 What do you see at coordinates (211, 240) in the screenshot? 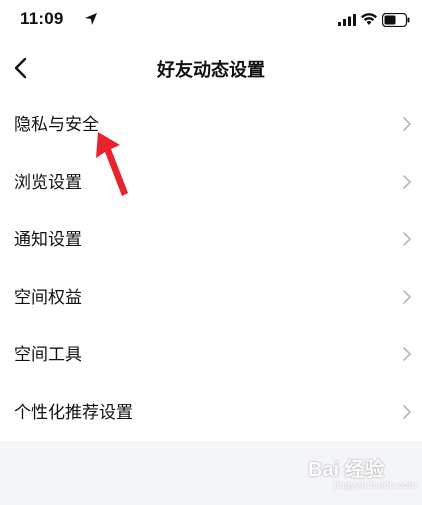
I see `settings-item-notification: 通知设置` at bounding box center [211, 240].